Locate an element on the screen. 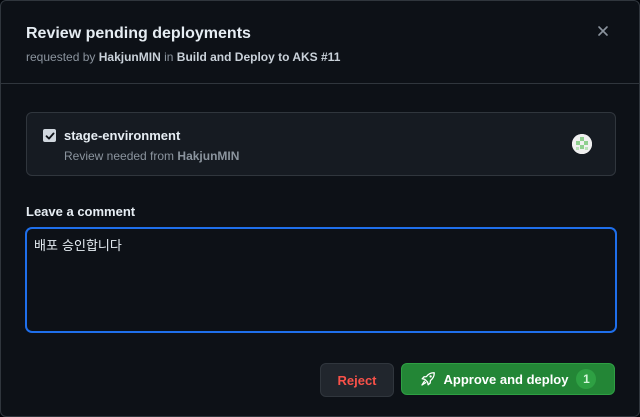 The height and width of the screenshot is (417, 640). review-prefix: Review needed from is located at coordinates (119, 156).